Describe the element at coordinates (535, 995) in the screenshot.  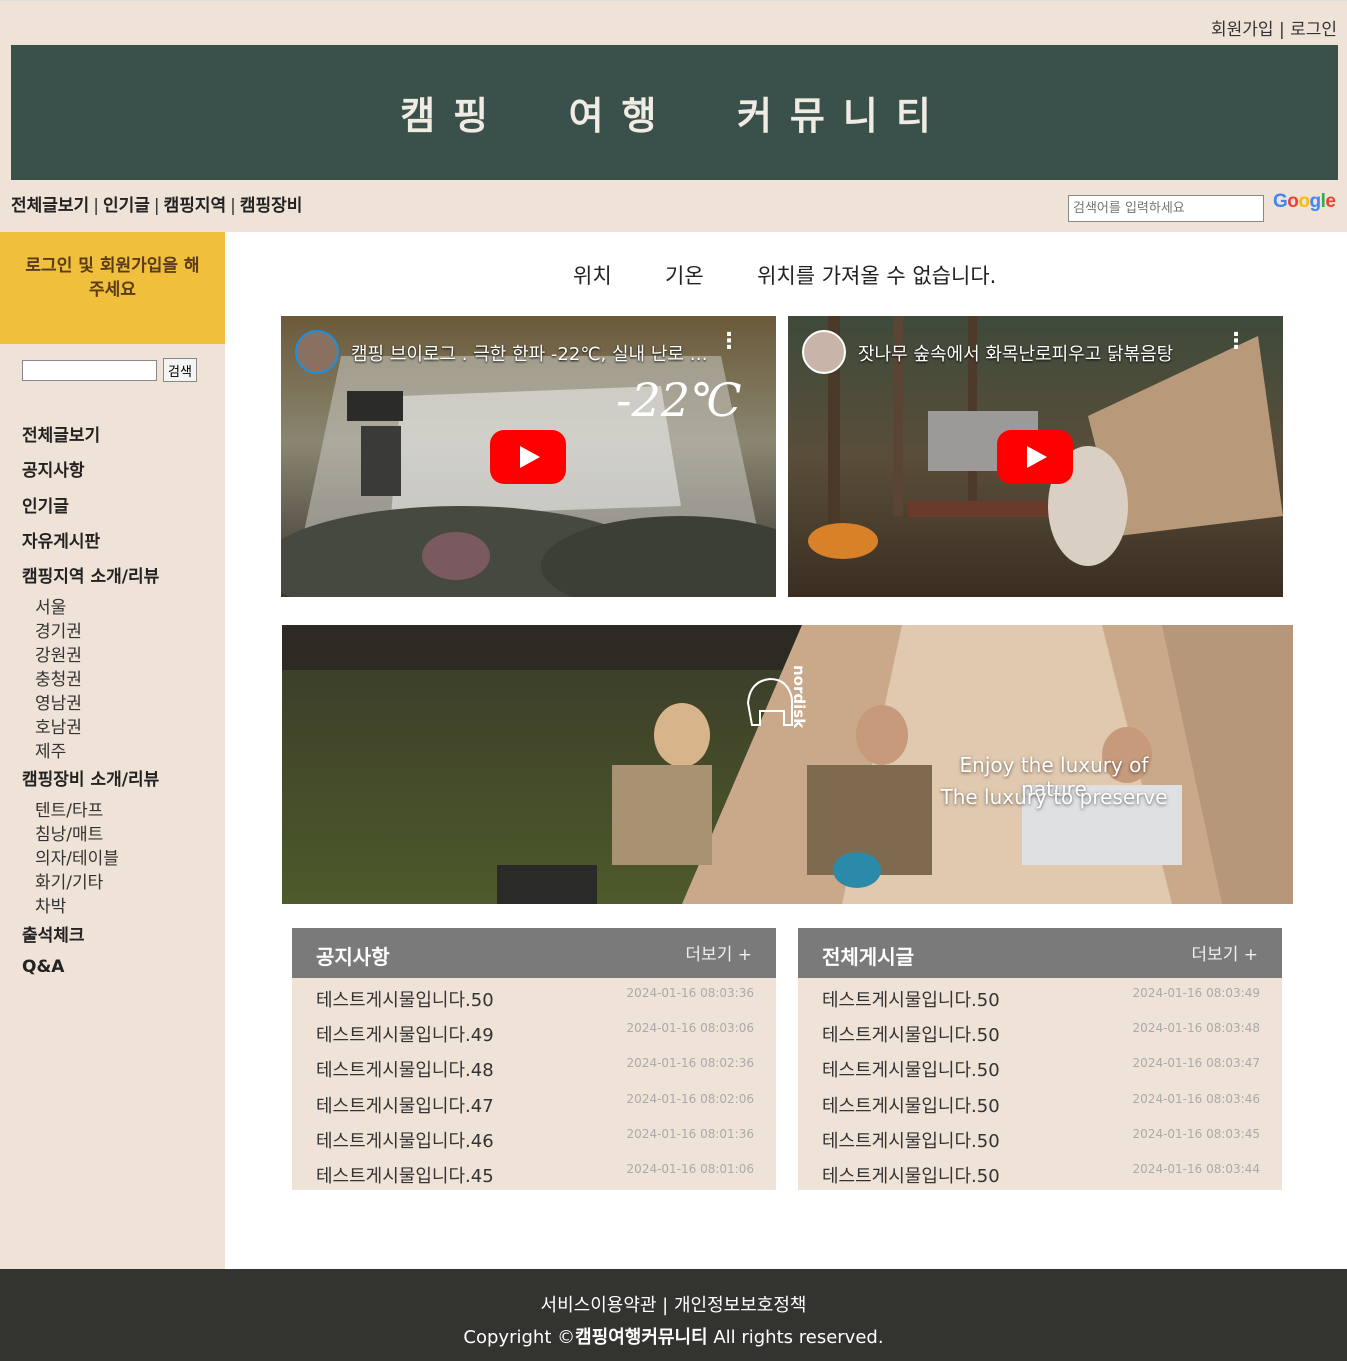
I see `board-row: 테스트게시물입니다.50 2024-01-16 08:03:36` at that location.